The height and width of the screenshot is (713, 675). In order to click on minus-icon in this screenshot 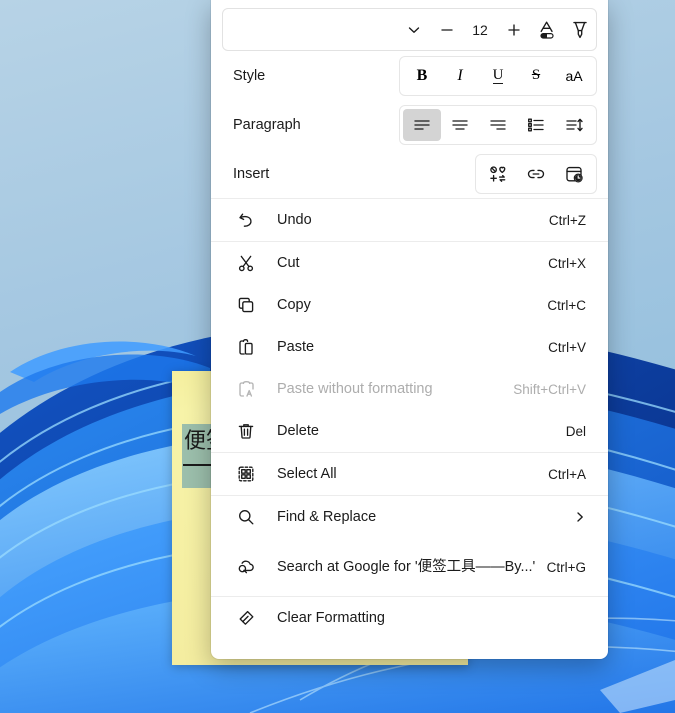, I will do `click(446, 29)`.